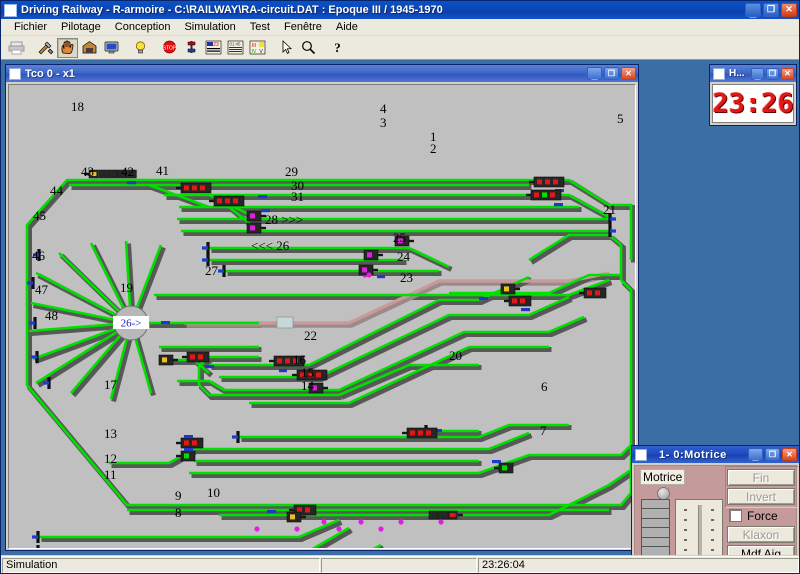 This screenshot has width=800, height=574. I want to click on mdf-aig-button: Mdf Aig, so click(761, 550).